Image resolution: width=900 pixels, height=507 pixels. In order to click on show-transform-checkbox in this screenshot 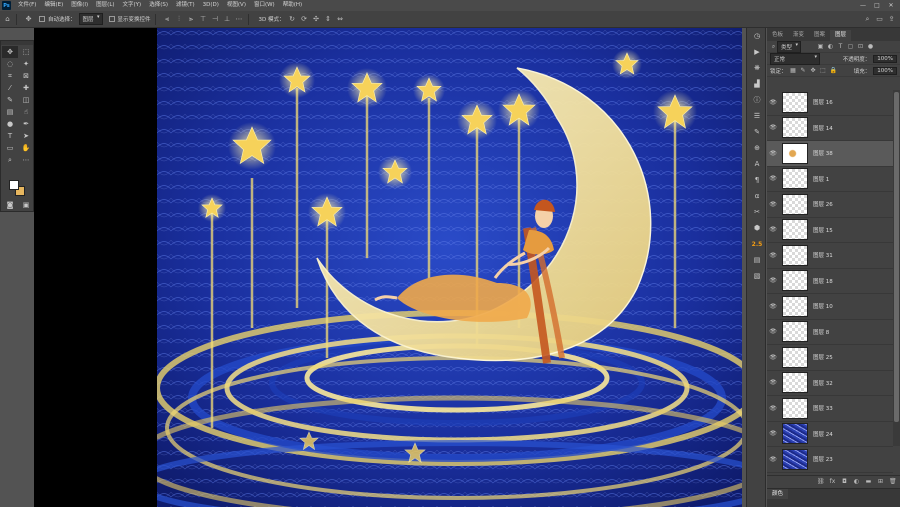, I will do `click(111, 19)`.